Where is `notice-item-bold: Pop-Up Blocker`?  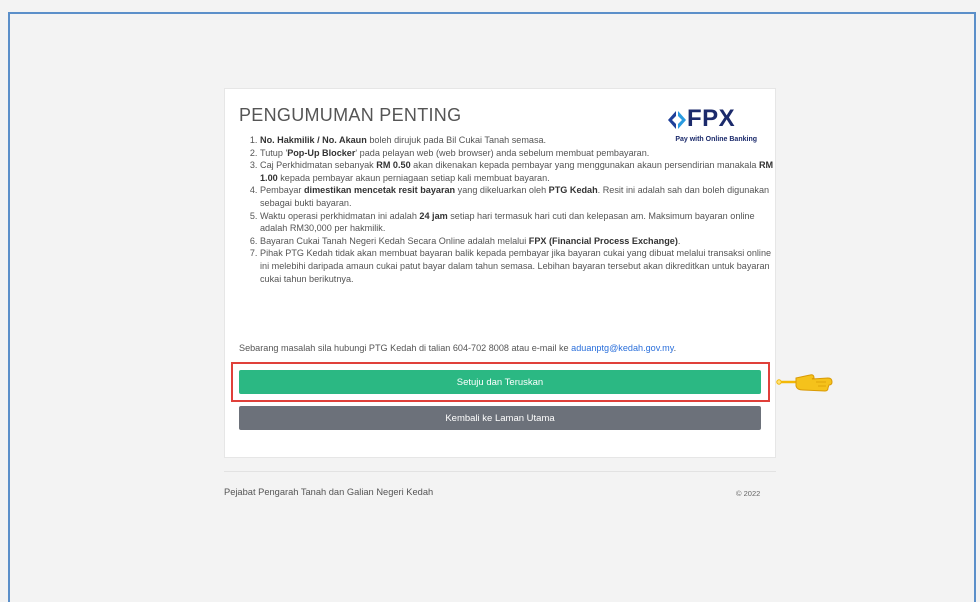 notice-item-bold: Pop-Up Blocker is located at coordinates (321, 152).